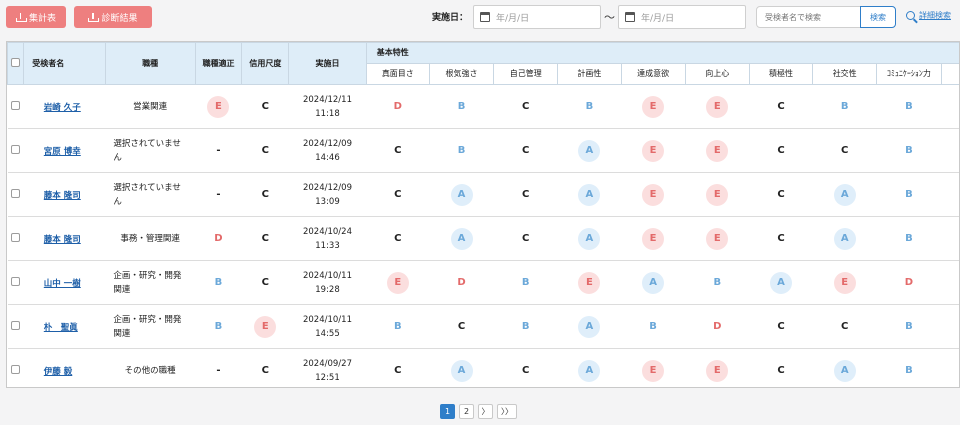 This screenshot has height=425, width=960. What do you see at coordinates (949, 74) in the screenshot?
I see `header-trait: 協調` at bounding box center [949, 74].